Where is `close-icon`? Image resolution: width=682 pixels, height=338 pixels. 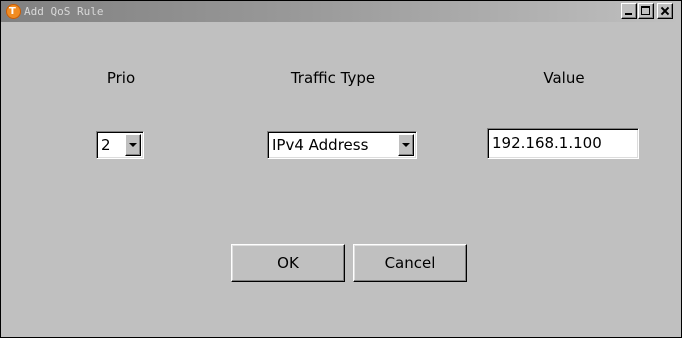
close-icon is located at coordinates (665, 11).